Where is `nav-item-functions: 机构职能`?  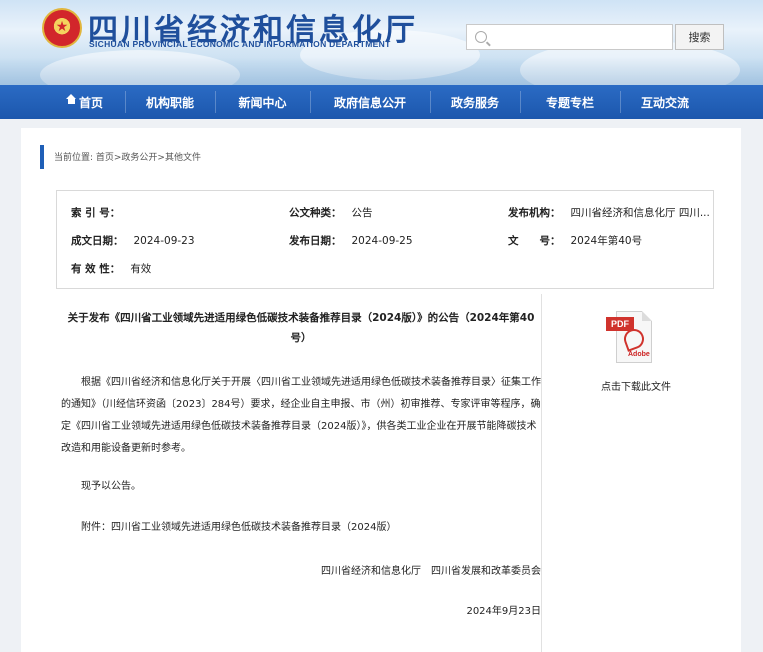
nav-item-functions: 机构职能 is located at coordinates (170, 102).